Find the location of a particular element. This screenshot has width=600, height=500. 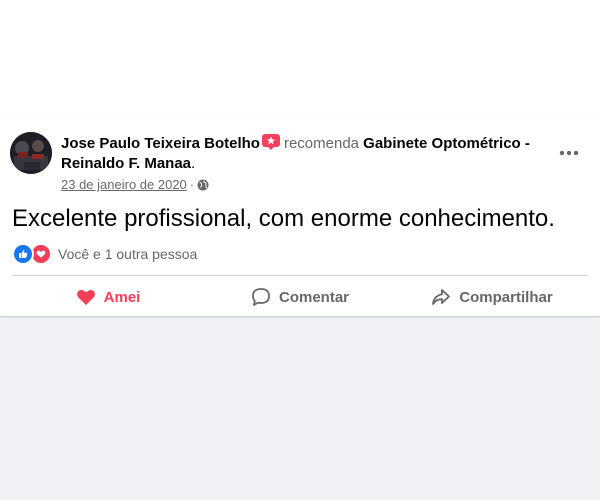

comment-button-label: Comentar is located at coordinates (313, 297).